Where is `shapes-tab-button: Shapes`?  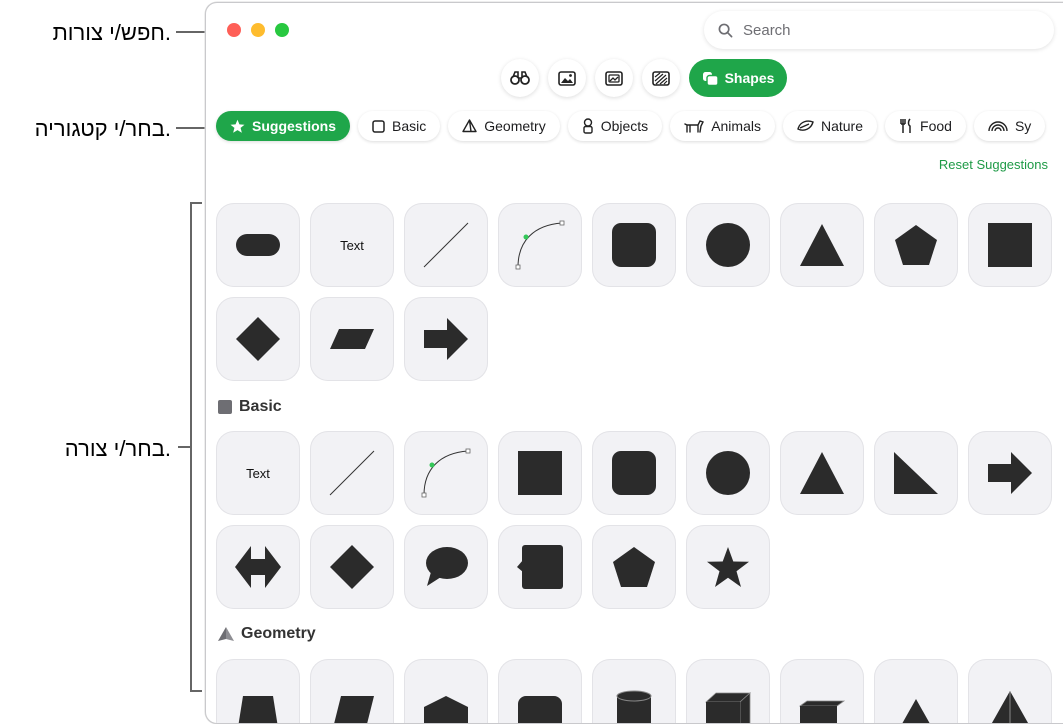 shapes-tab-button: Shapes is located at coordinates (738, 78).